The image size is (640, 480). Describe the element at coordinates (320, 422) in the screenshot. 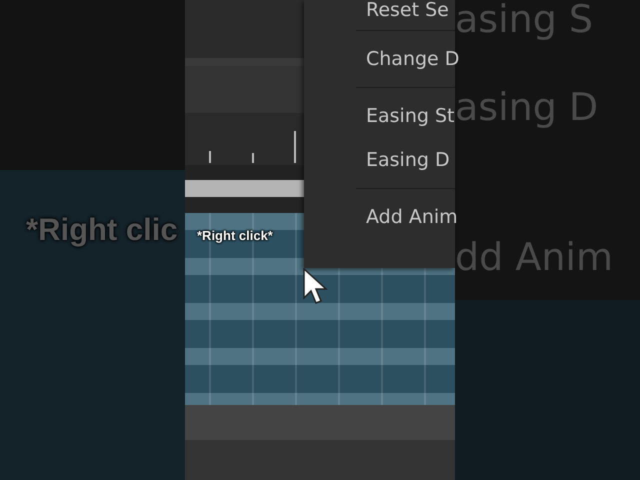

I see `scrollbar-track` at that location.